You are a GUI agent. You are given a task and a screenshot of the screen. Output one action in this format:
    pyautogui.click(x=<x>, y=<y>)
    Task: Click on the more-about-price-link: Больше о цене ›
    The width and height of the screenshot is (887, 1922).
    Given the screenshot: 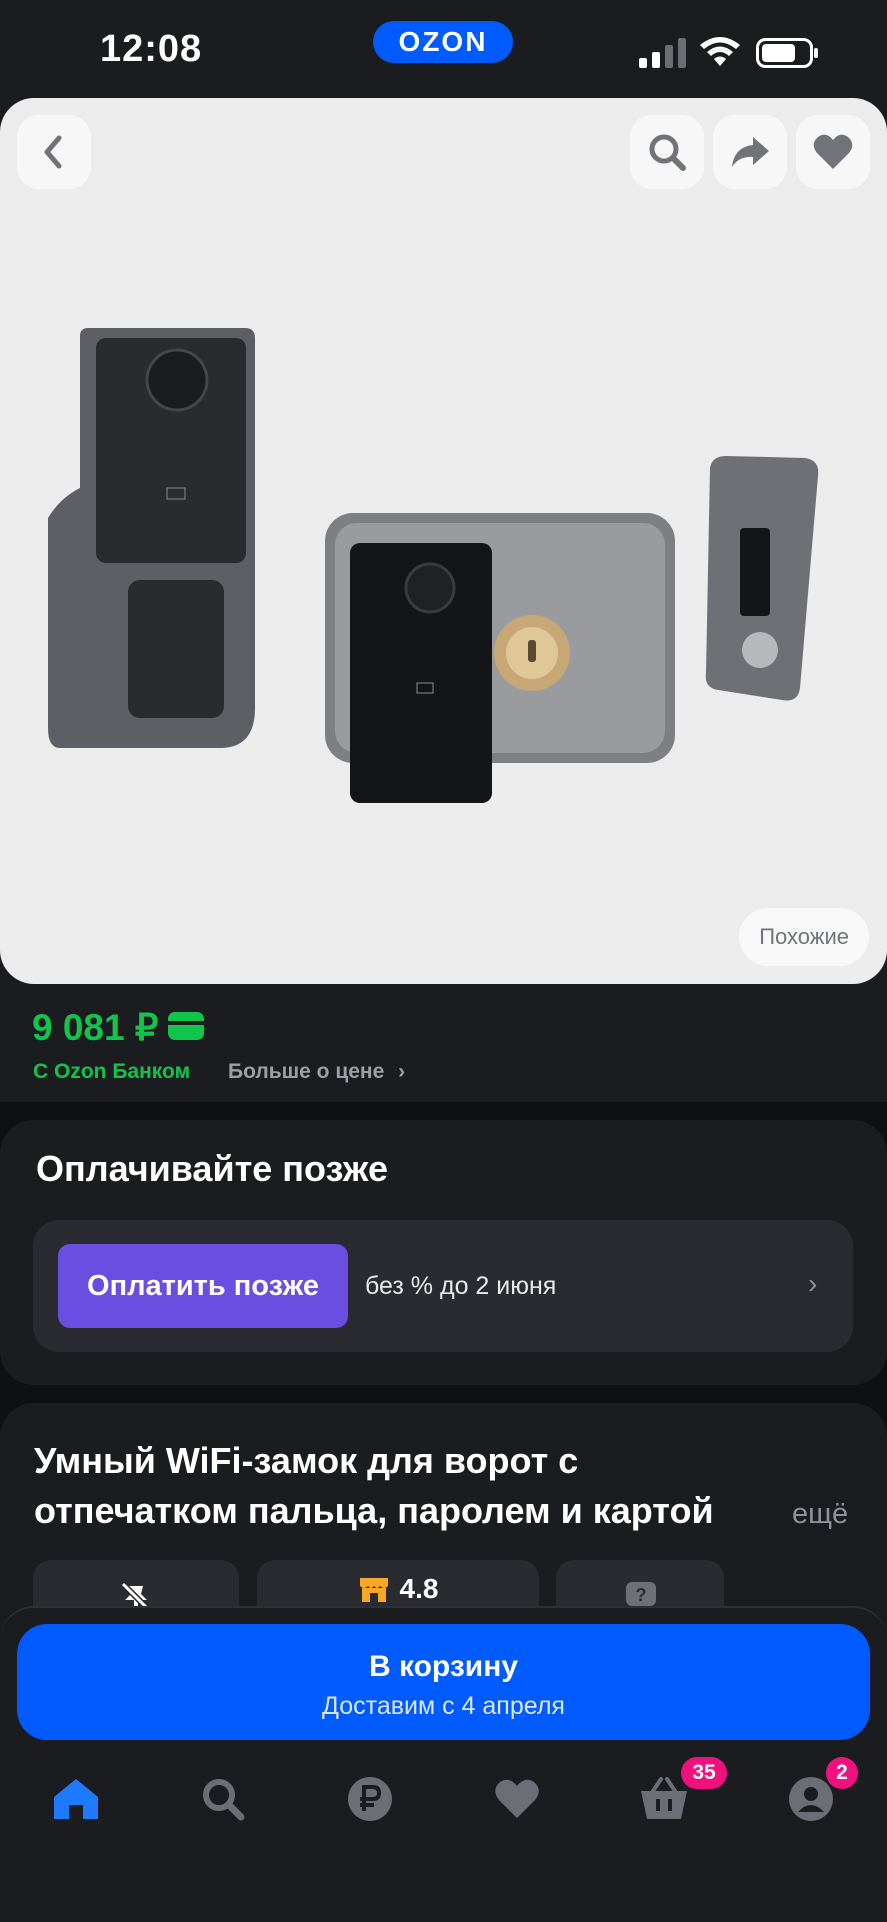 What is the action you would take?
    pyautogui.click(x=316, y=1072)
    